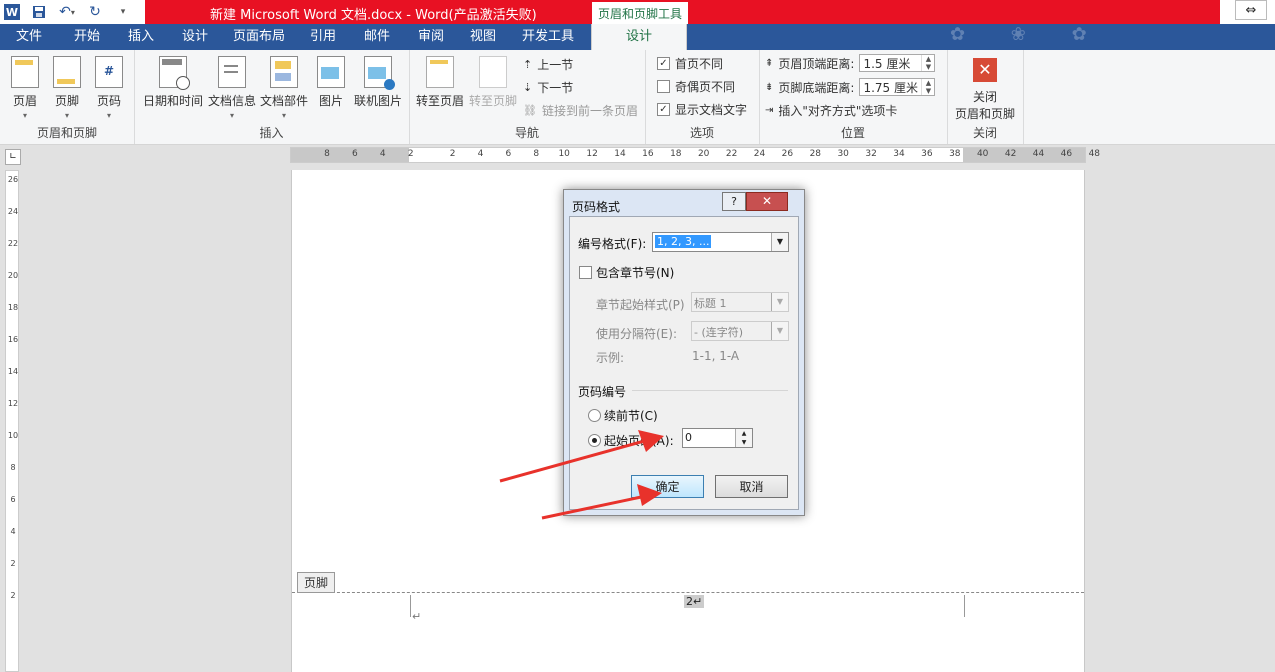  I want to click on annotation-arrows, so click(581, 475).